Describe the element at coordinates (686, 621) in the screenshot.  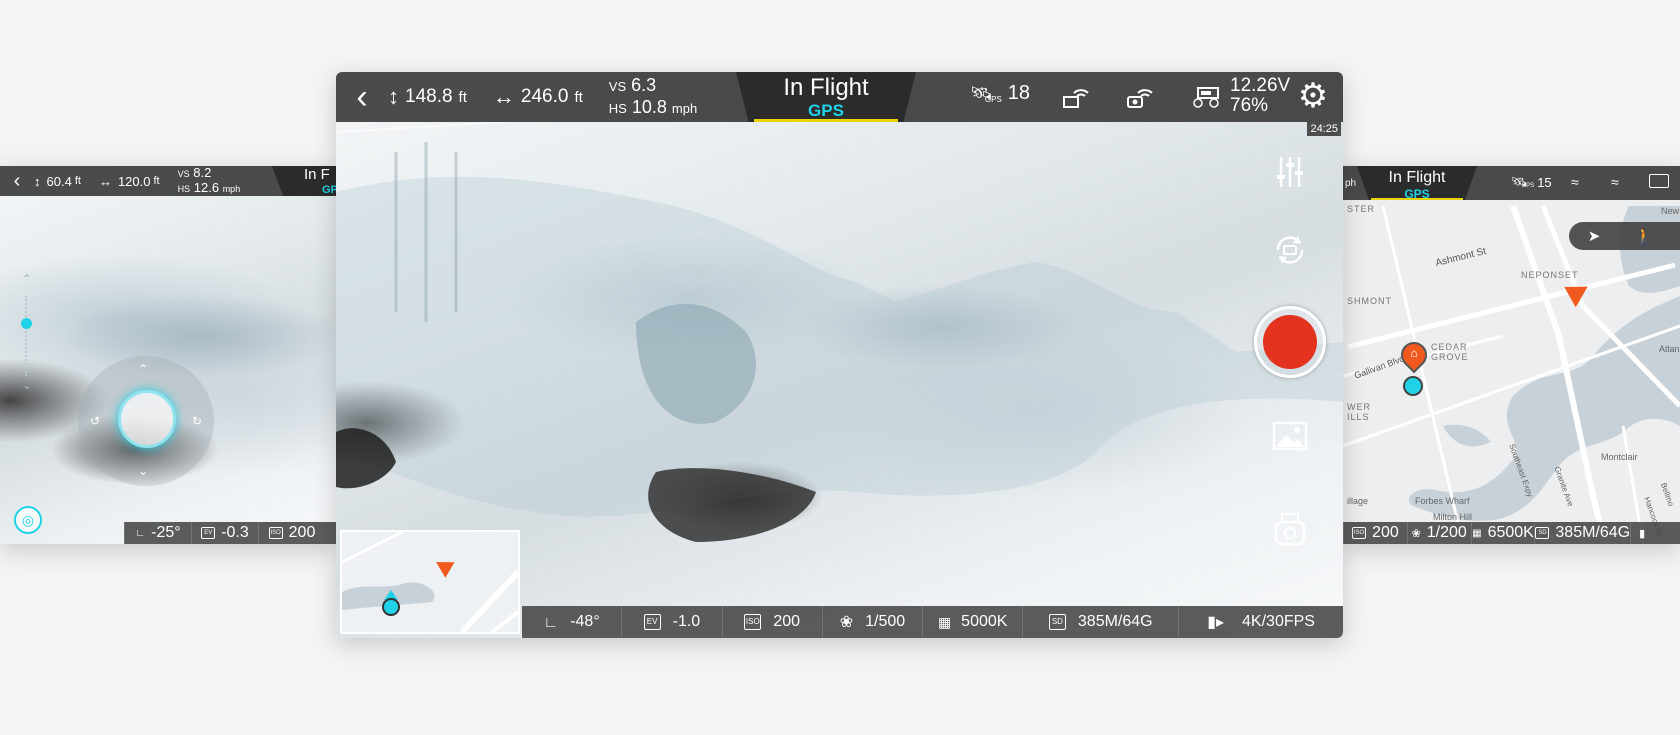
I see `ev-value: -1.0` at that location.